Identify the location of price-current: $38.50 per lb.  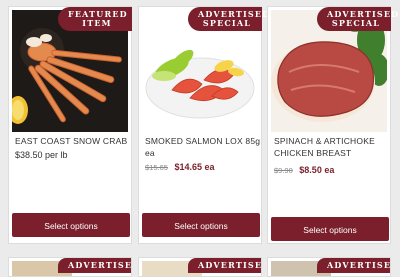
(41, 155).